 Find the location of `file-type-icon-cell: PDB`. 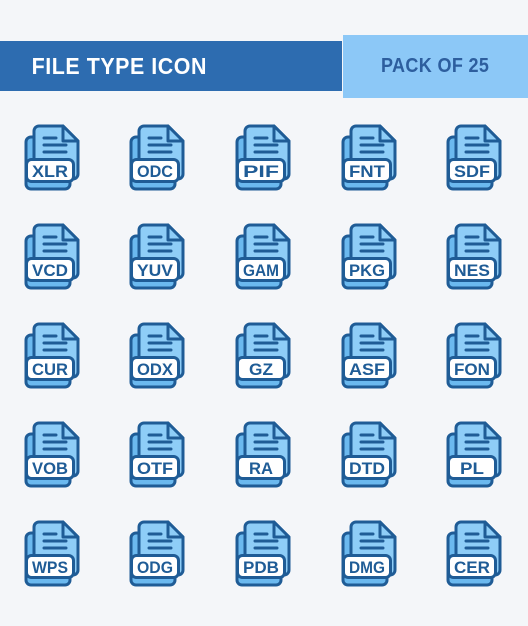

file-type-icon-cell: PDB is located at coordinates (264, 553).